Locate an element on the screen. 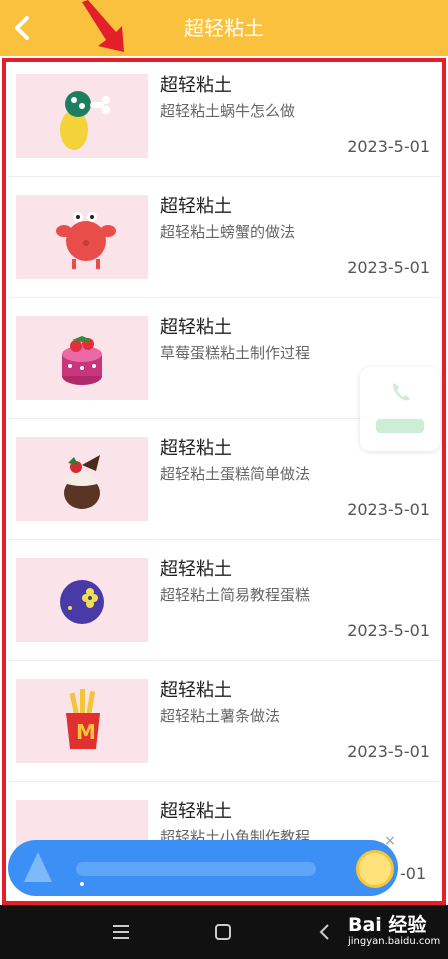  list-item: M 超轻粘土 超轻粘土薯条做法 2023-5-01 is located at coordinates (224, 721).